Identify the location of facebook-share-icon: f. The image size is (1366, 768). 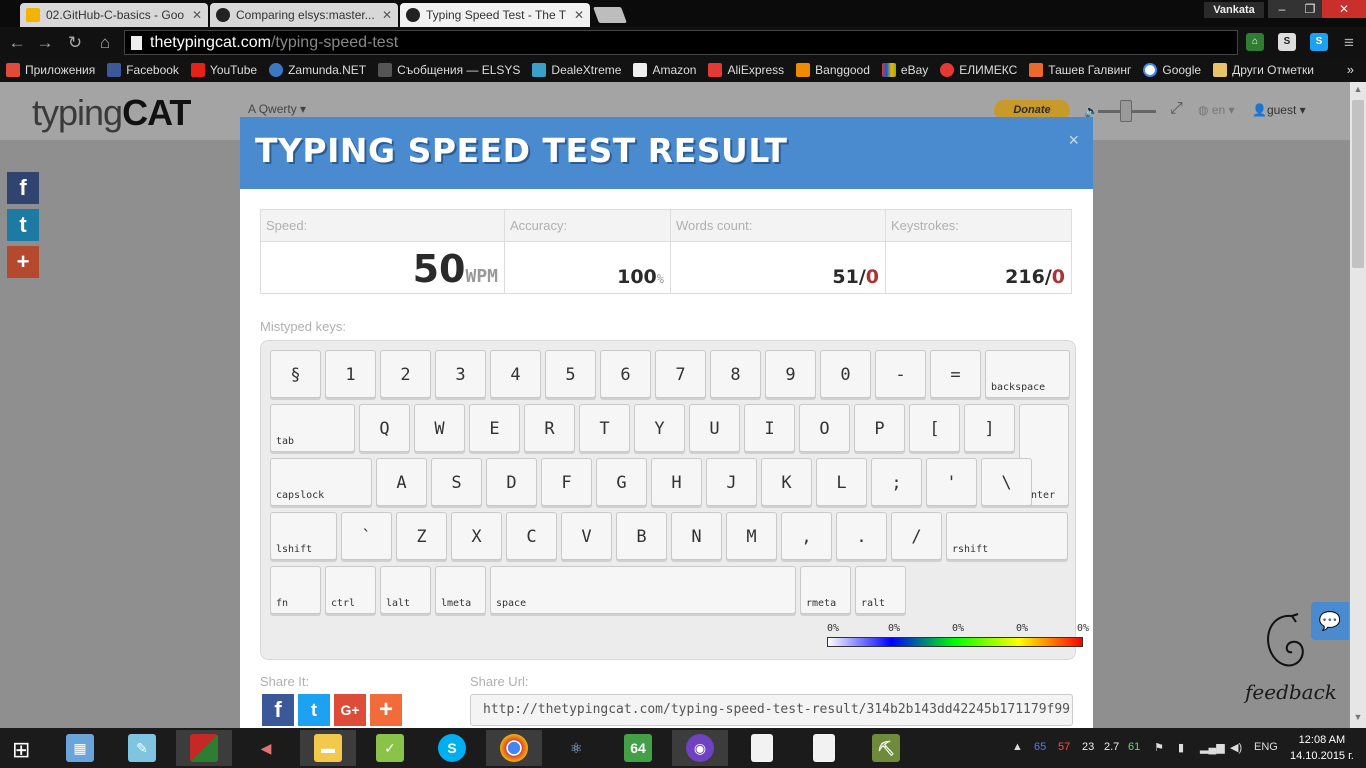
(23, 188).